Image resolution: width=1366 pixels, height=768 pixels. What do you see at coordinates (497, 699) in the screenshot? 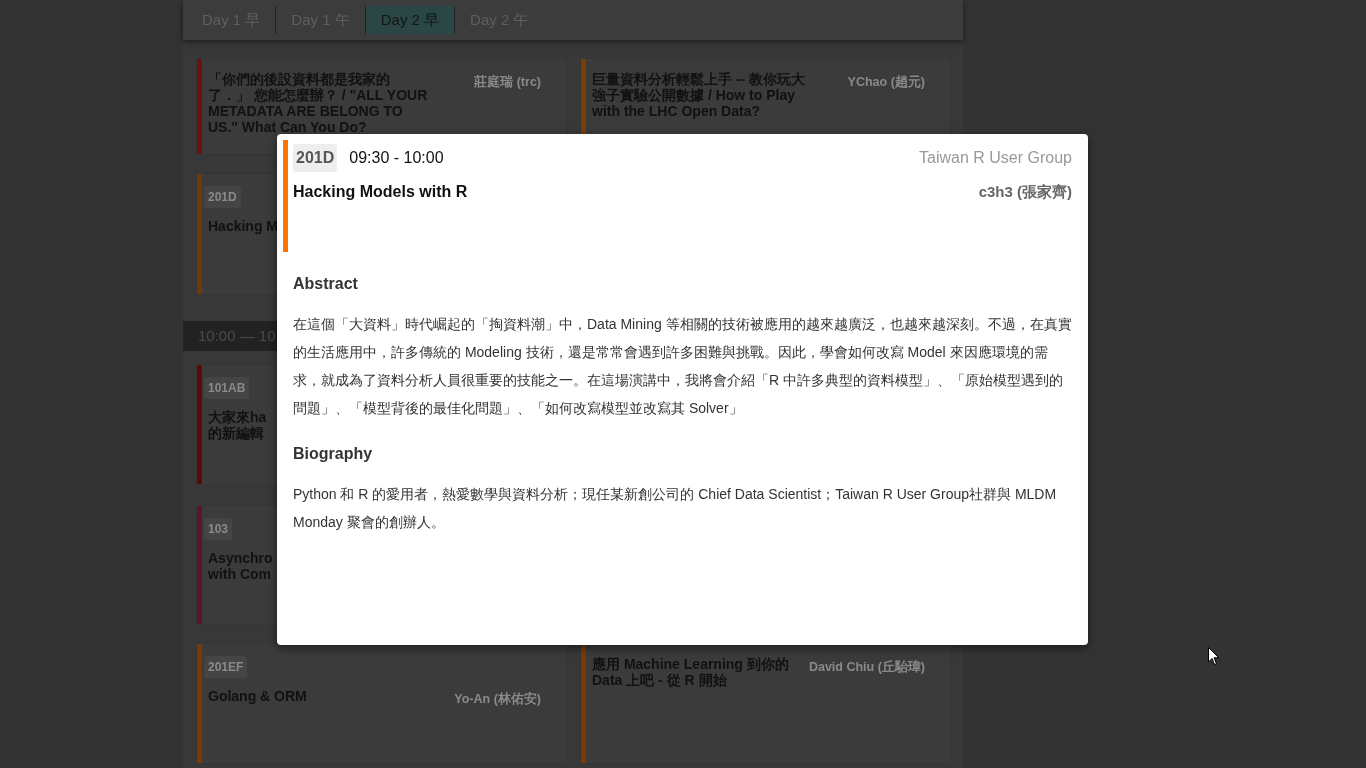
I see `speaker-name: Yo-An (林佑安)` at bounding box center [497, 699].